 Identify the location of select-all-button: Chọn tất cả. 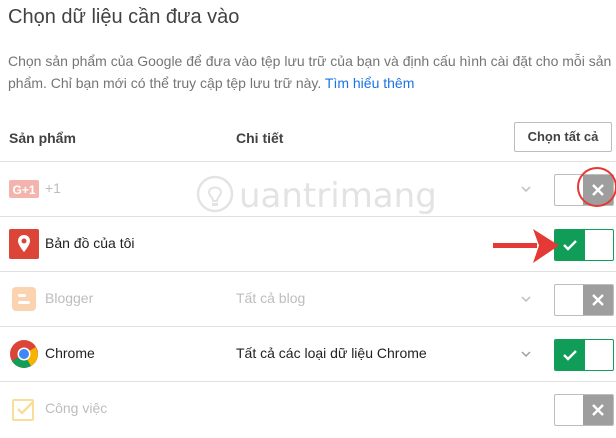
(563, 137).